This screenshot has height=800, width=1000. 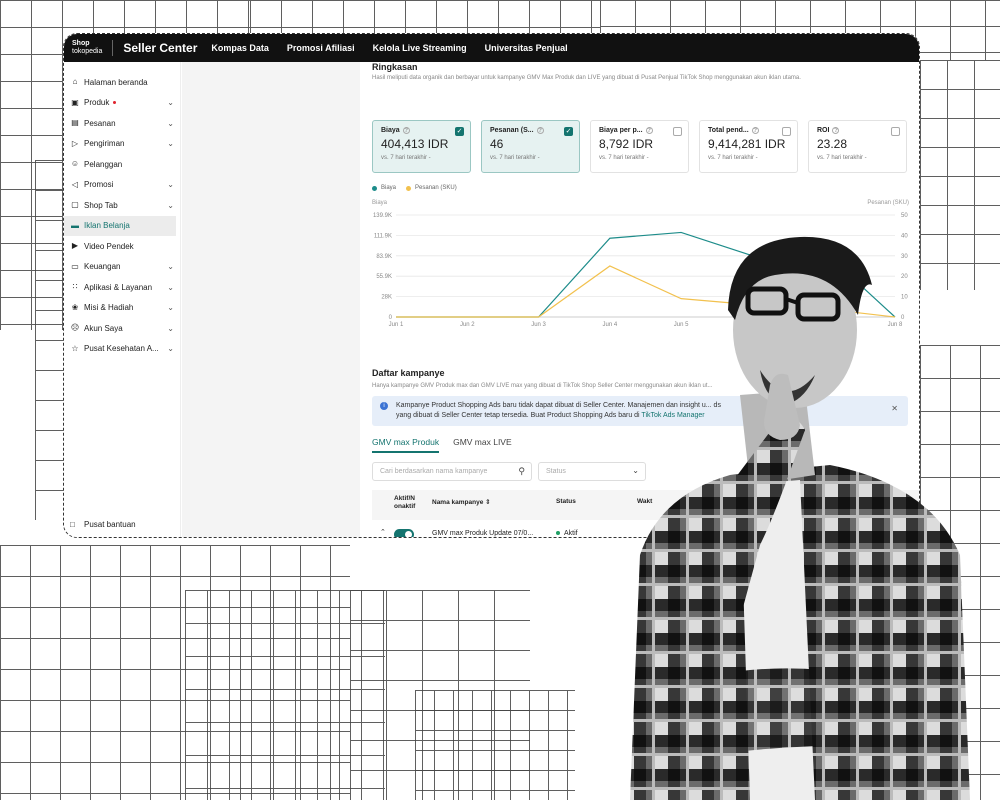 I want to click on metric-label: Pesanan (S...?, so click(x=517, y=130).